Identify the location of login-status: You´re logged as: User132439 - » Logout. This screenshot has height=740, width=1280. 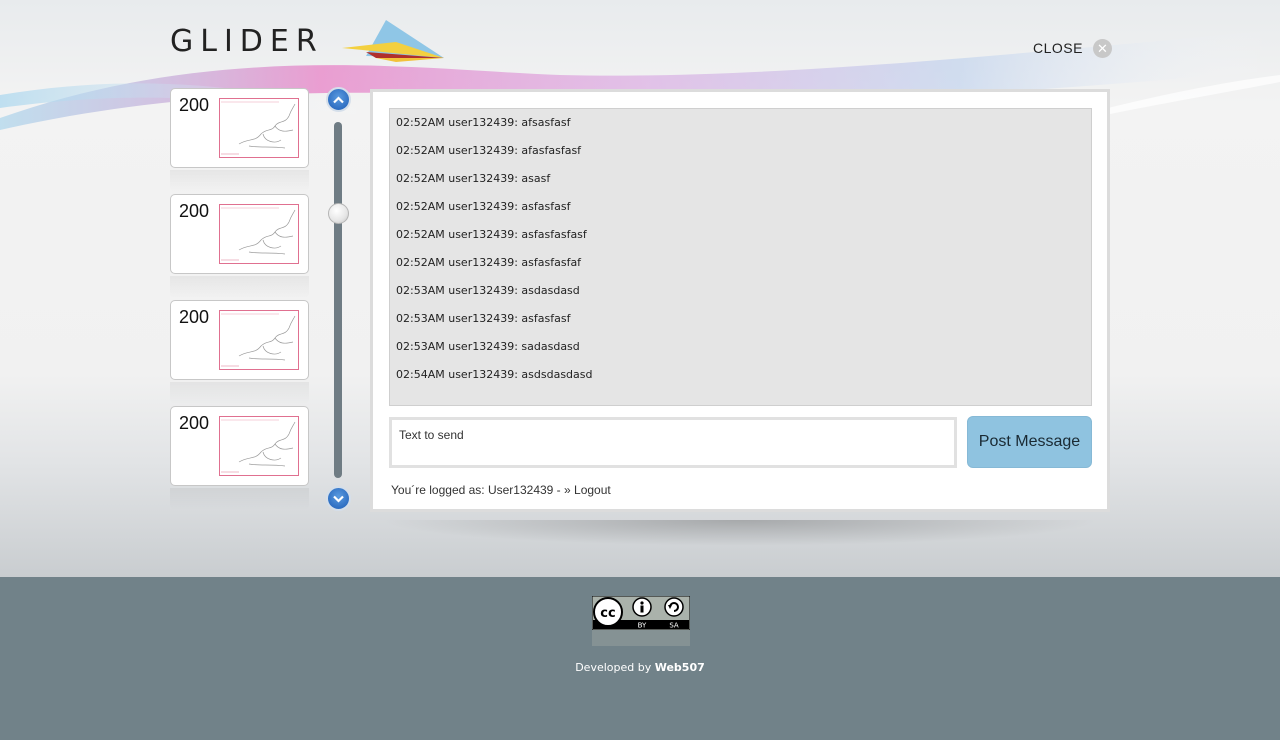
(501, 490).